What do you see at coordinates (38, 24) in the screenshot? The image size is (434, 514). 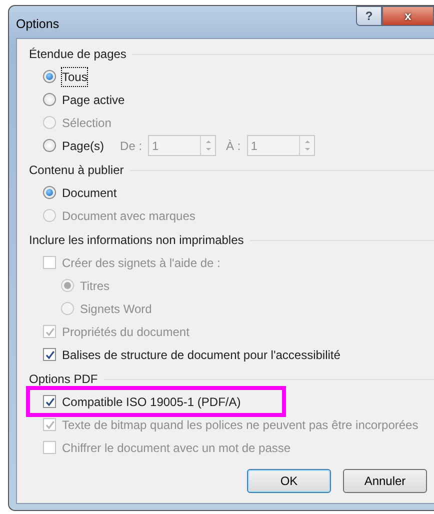 I see `window-title: Options` at bounding box center [38, 24].